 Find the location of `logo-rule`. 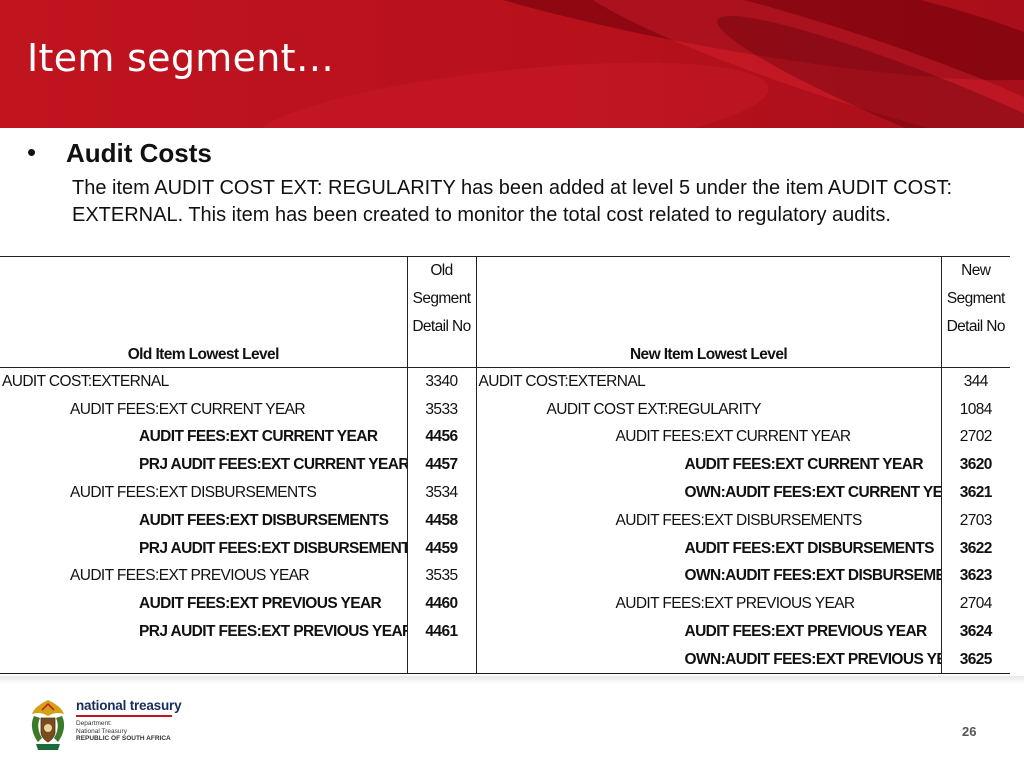

logo-rule is located at coordinates (124, 716).